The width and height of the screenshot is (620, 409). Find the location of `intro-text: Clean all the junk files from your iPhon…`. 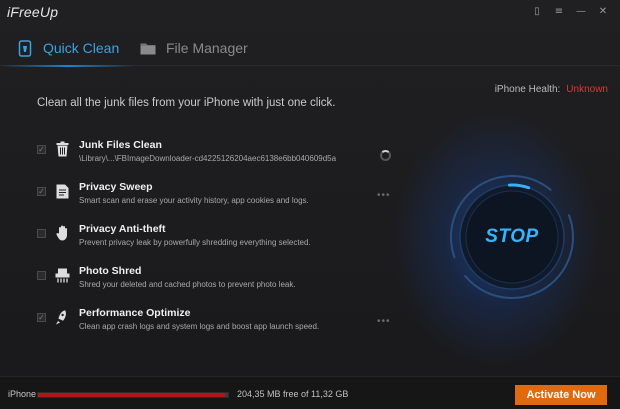

intro-text: Clean all the junk files from your iPhon… is located at coordinates (186, 103).